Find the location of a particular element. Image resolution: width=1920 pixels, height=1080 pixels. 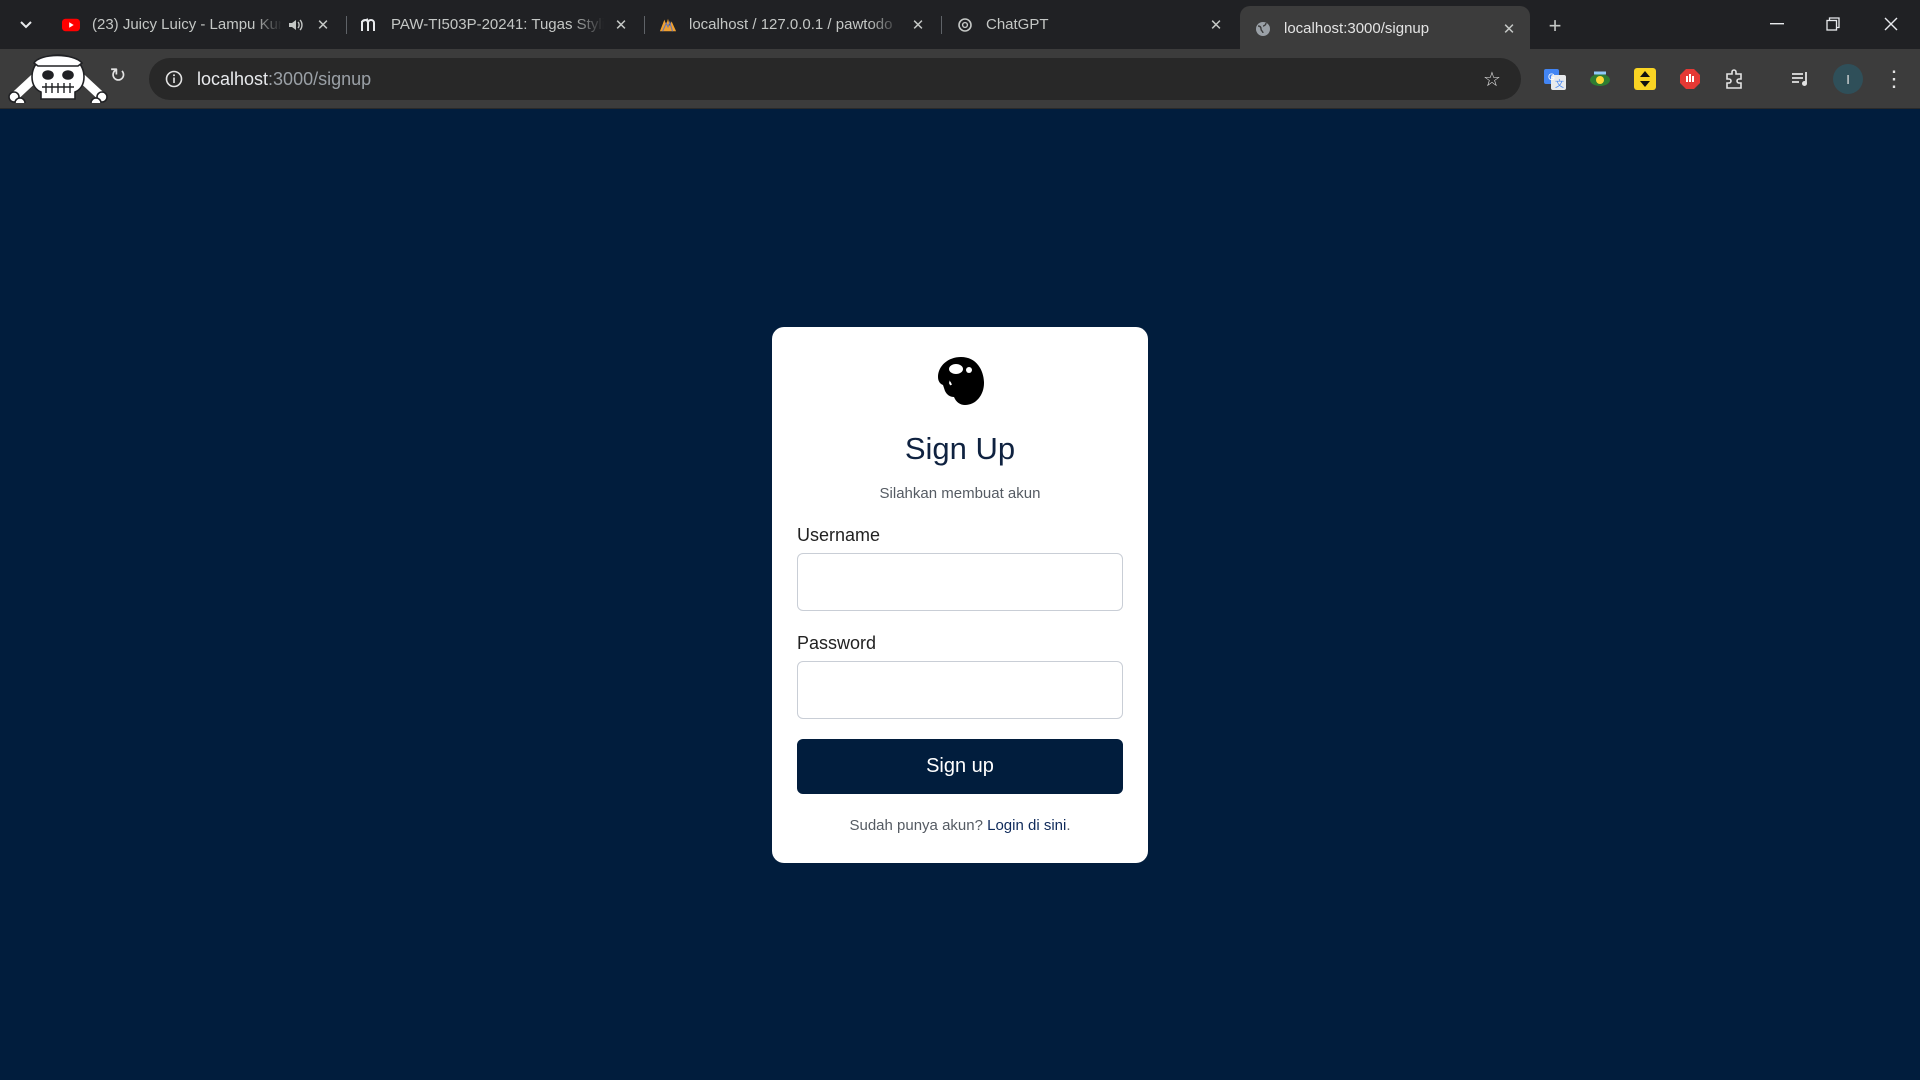

browser-toolbar: ↻ localhost:3000/signup ☆ G文 I ⋮ is located at coordinates (960, 79).